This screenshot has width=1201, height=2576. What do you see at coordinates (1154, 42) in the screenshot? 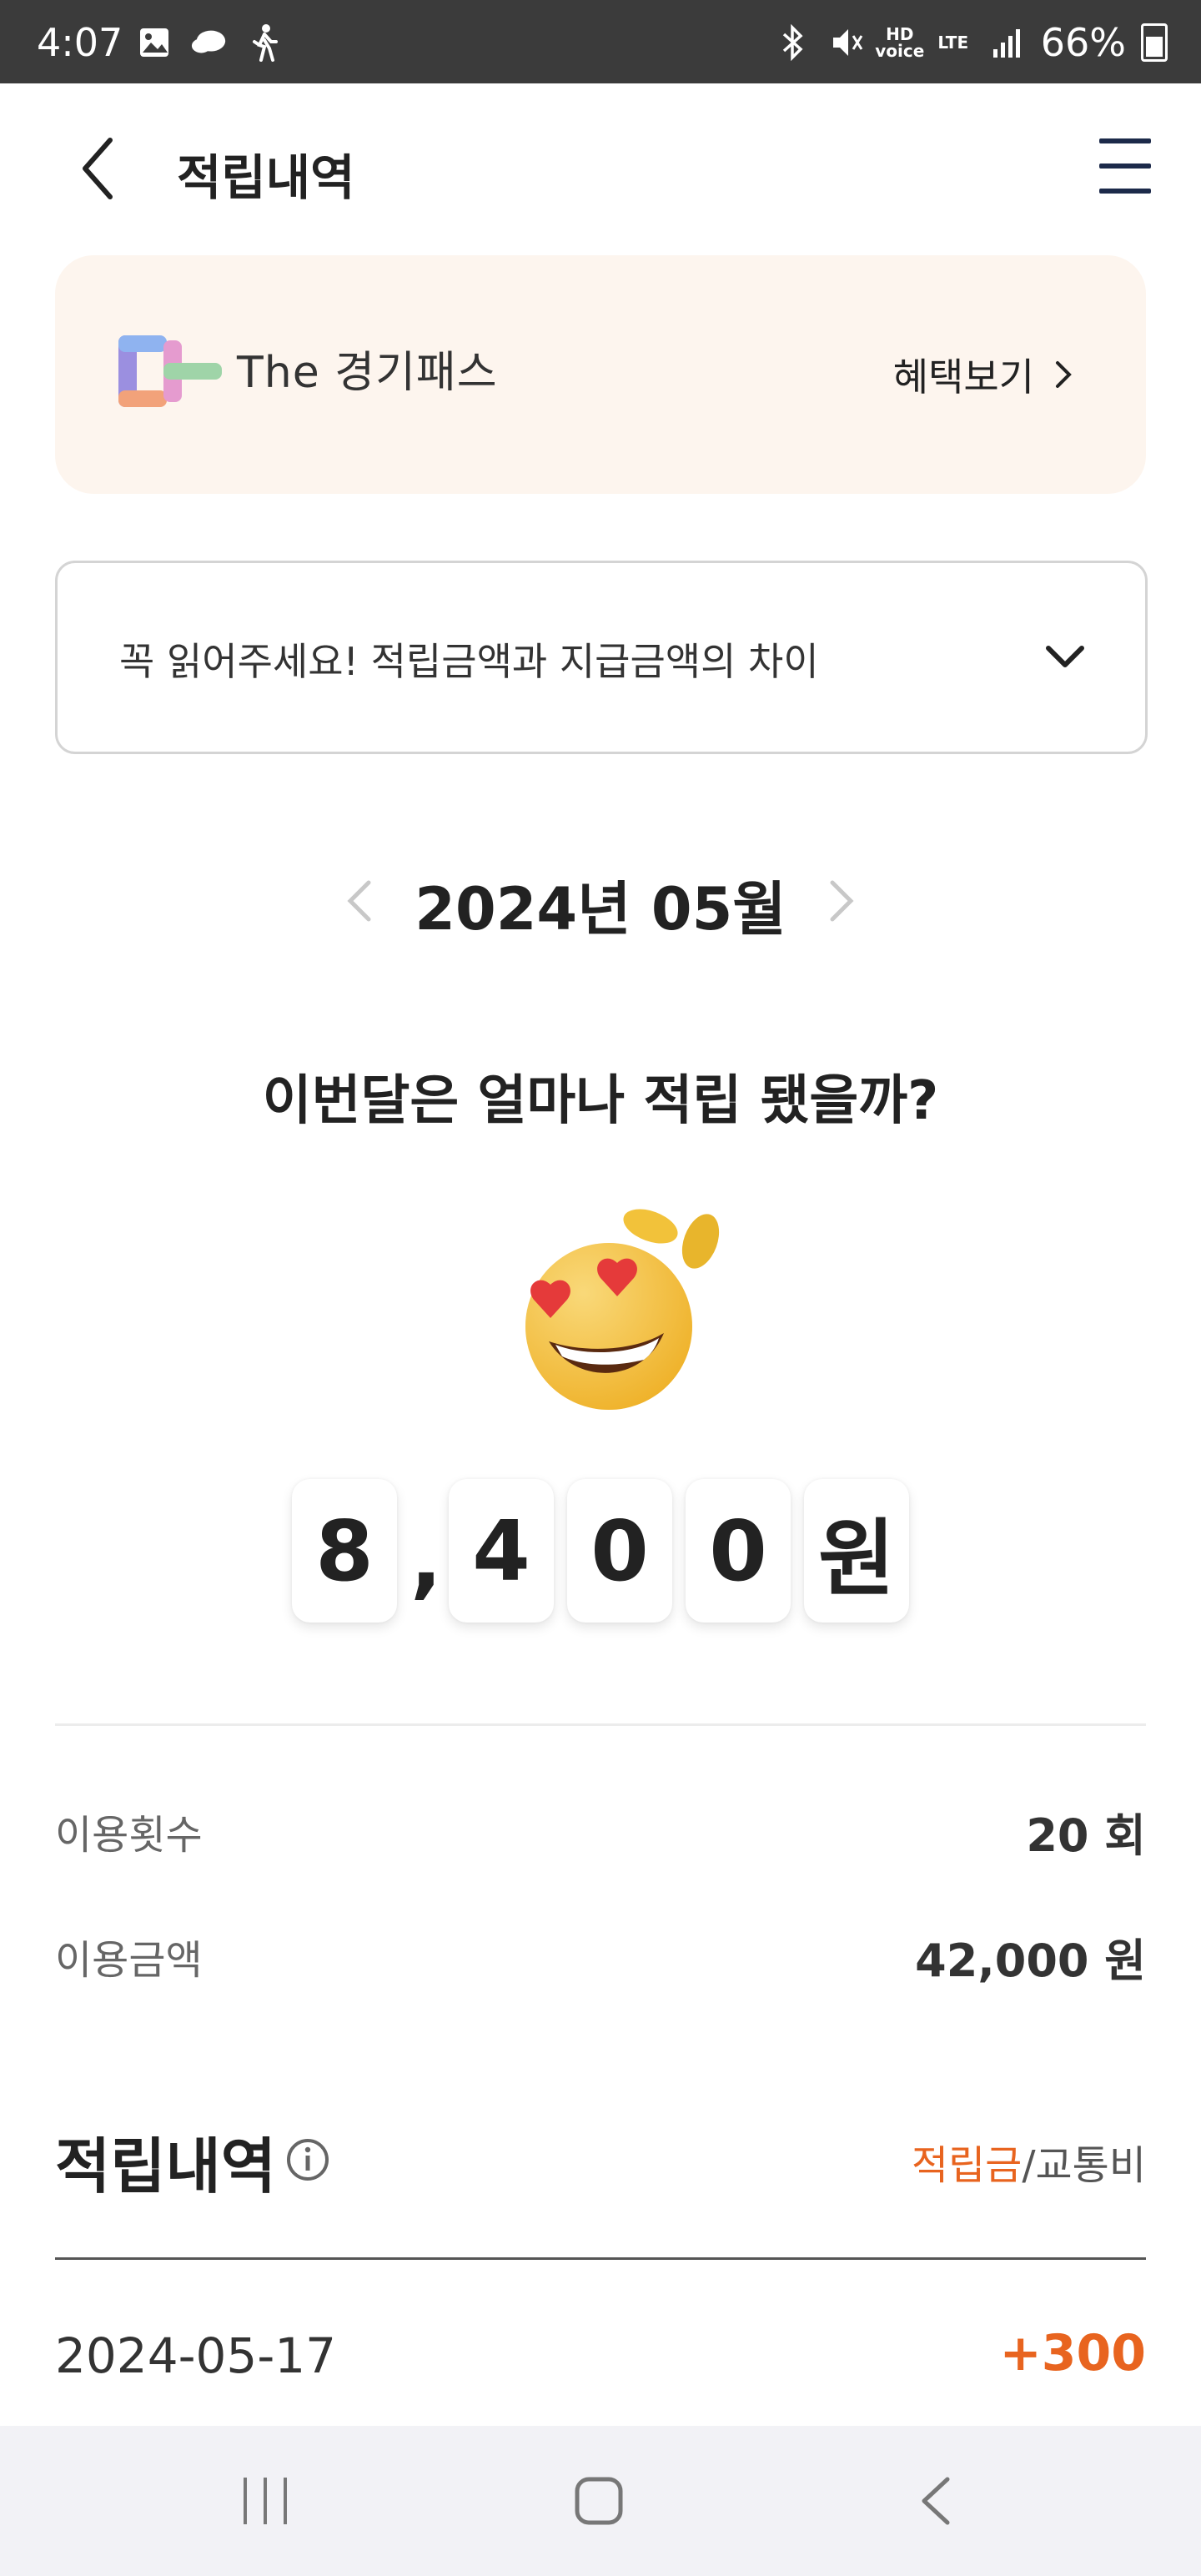
I see `battery-icon` at bounding box center [1154, 42].